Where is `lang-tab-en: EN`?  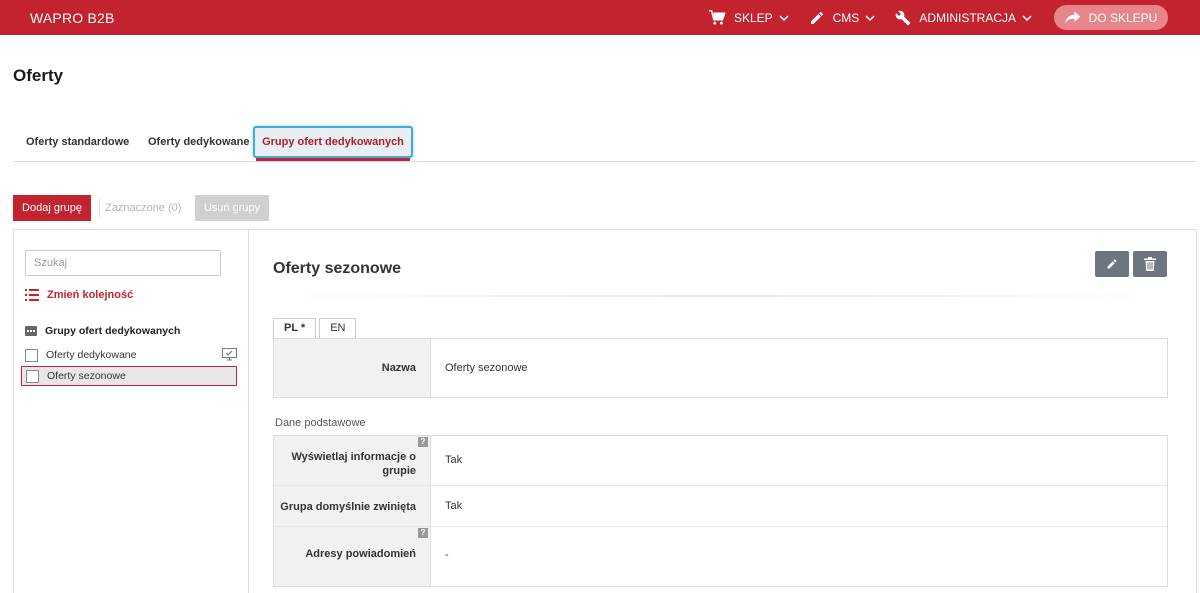
lang-tab-en: EN is located at coordinates (338, 328).